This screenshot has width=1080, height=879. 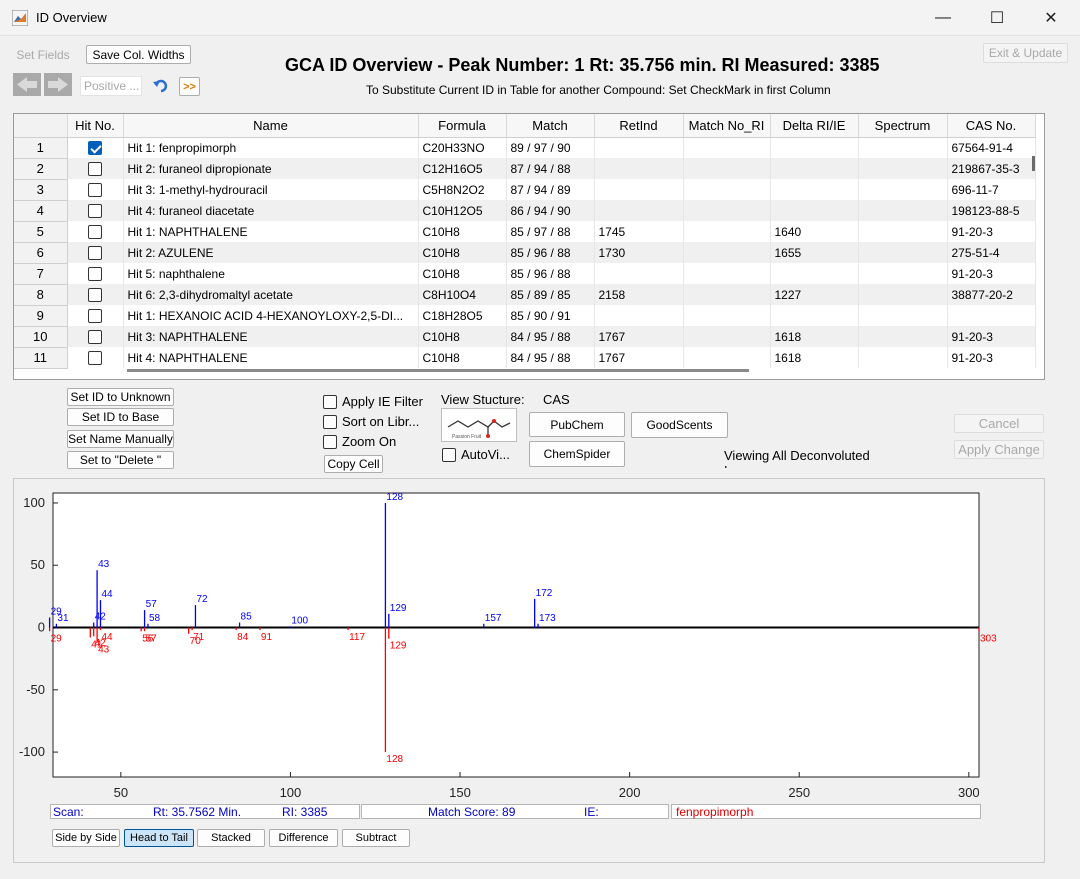 I want to click on x-tick-label: 50, so click(x=121, y=792).